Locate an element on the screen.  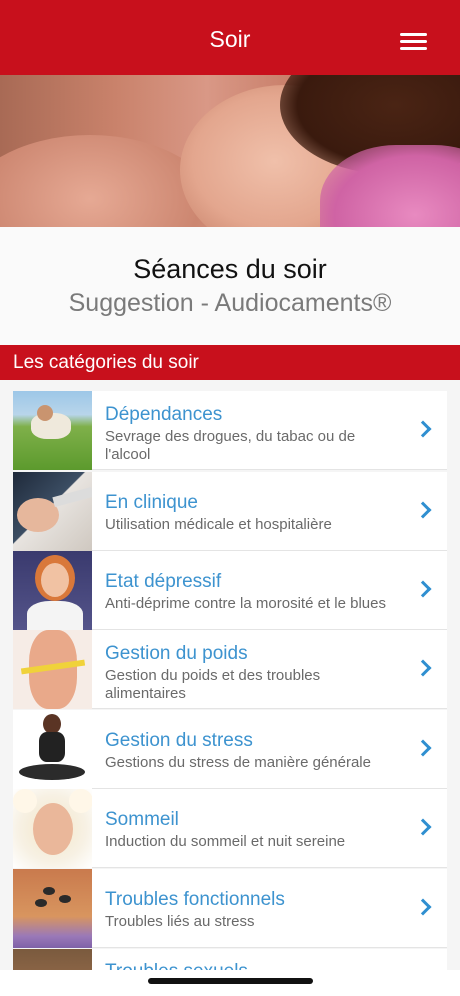
item-description: Gestions du stress de manière générale is located at coordinates (238, 762).